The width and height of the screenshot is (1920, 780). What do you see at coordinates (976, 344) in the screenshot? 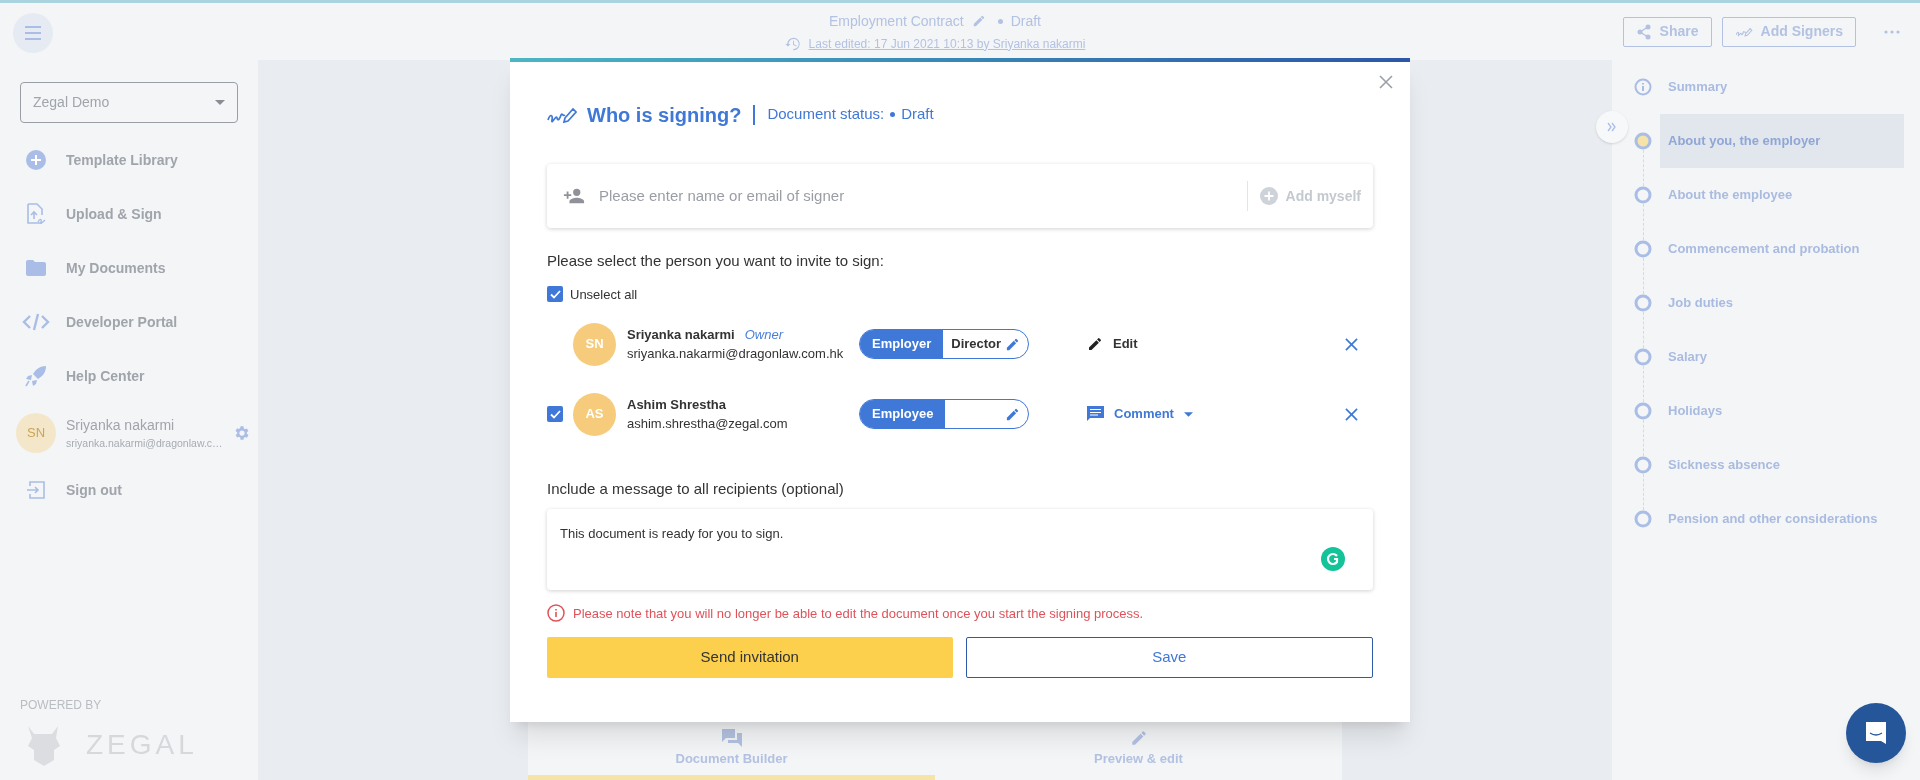
I see `position-label: Director` at bounding box center [976, 344].